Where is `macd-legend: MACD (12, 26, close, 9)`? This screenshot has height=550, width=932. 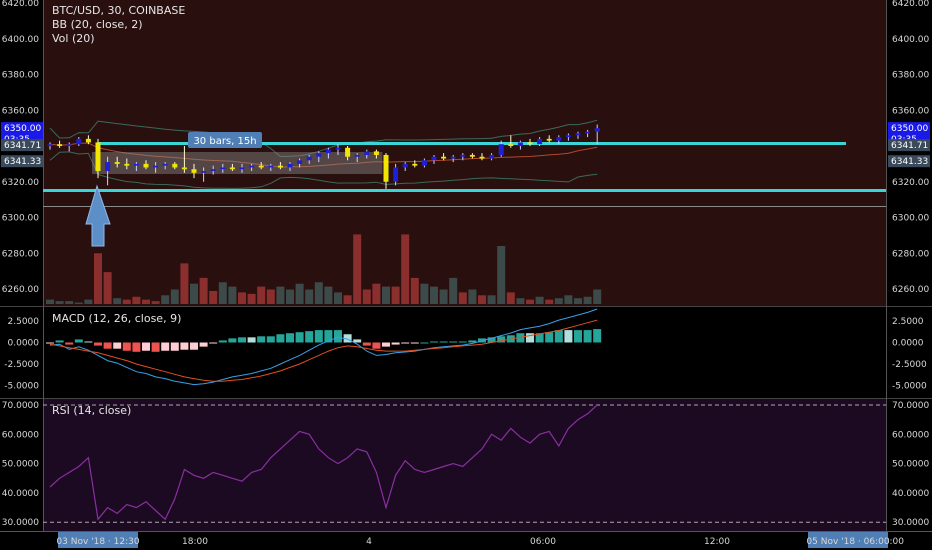
macd-legend: MACD (12, 26, close, 9) is located at coordinates (116, 319).